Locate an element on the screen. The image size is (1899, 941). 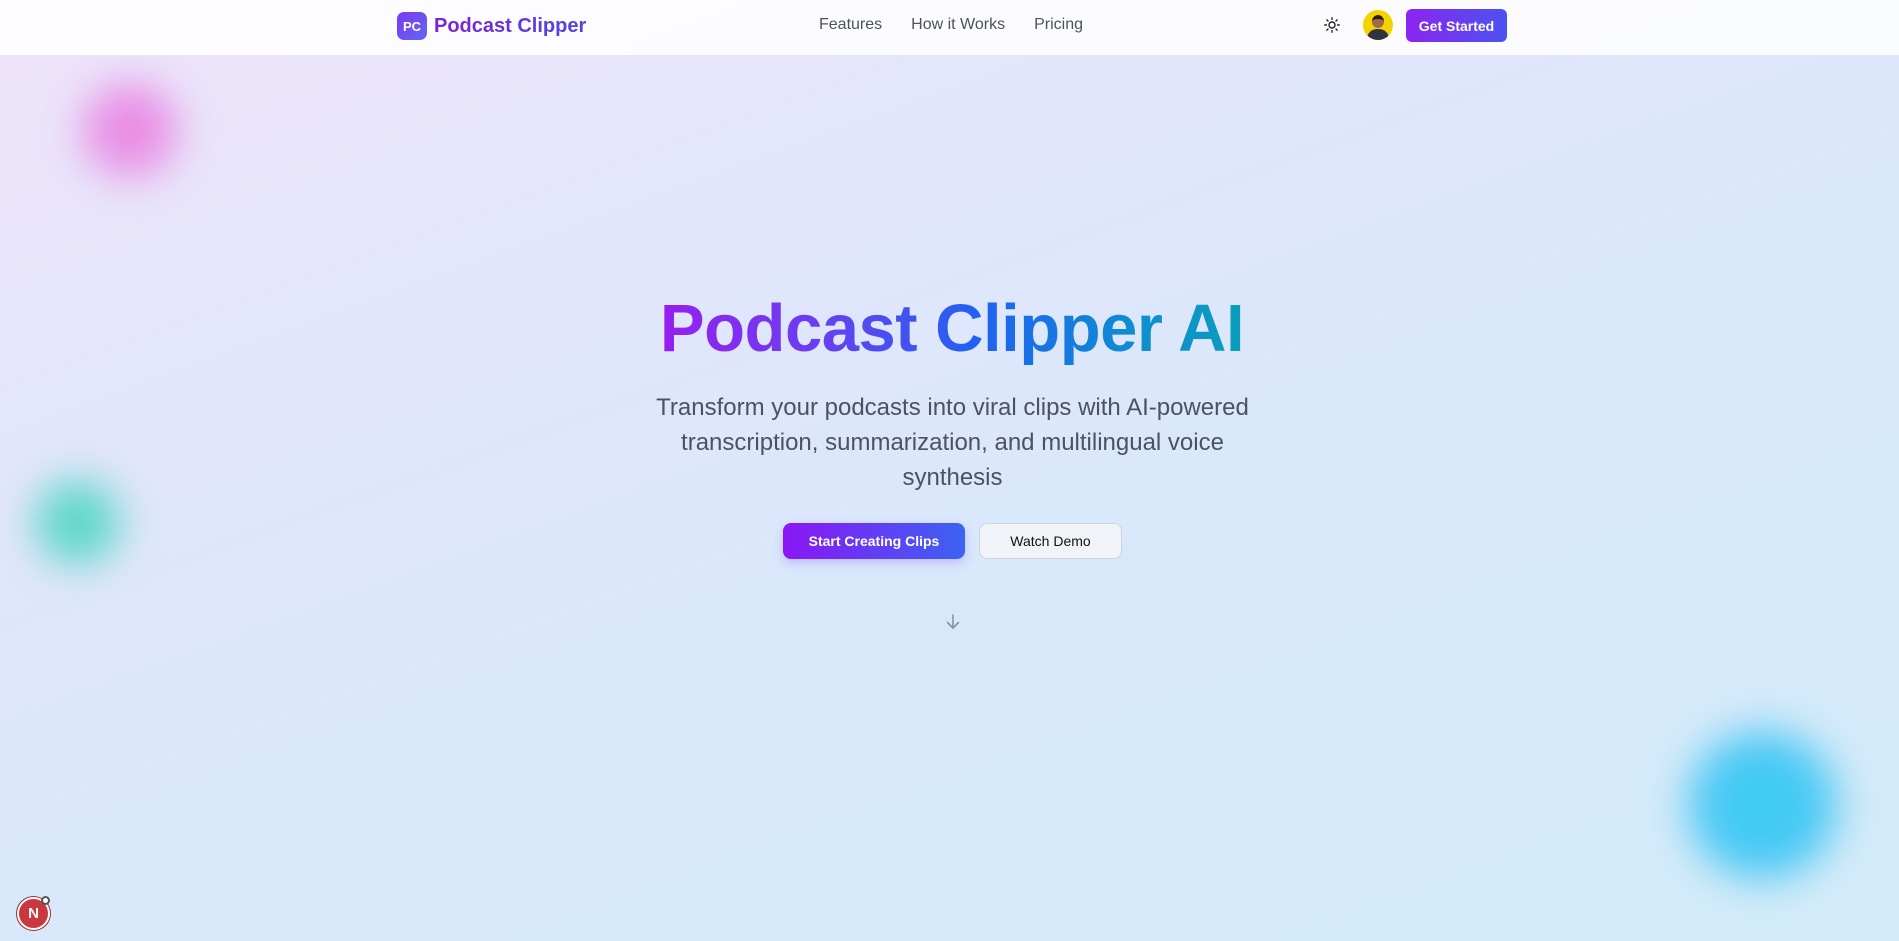
decorative-teal-blob is located at coordinates (77, 522).